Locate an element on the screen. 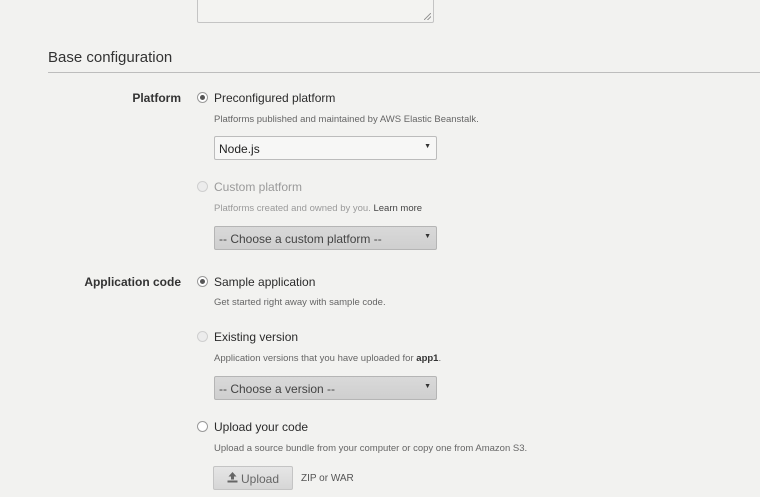  upload-icon is located at coordinates (232, 479).